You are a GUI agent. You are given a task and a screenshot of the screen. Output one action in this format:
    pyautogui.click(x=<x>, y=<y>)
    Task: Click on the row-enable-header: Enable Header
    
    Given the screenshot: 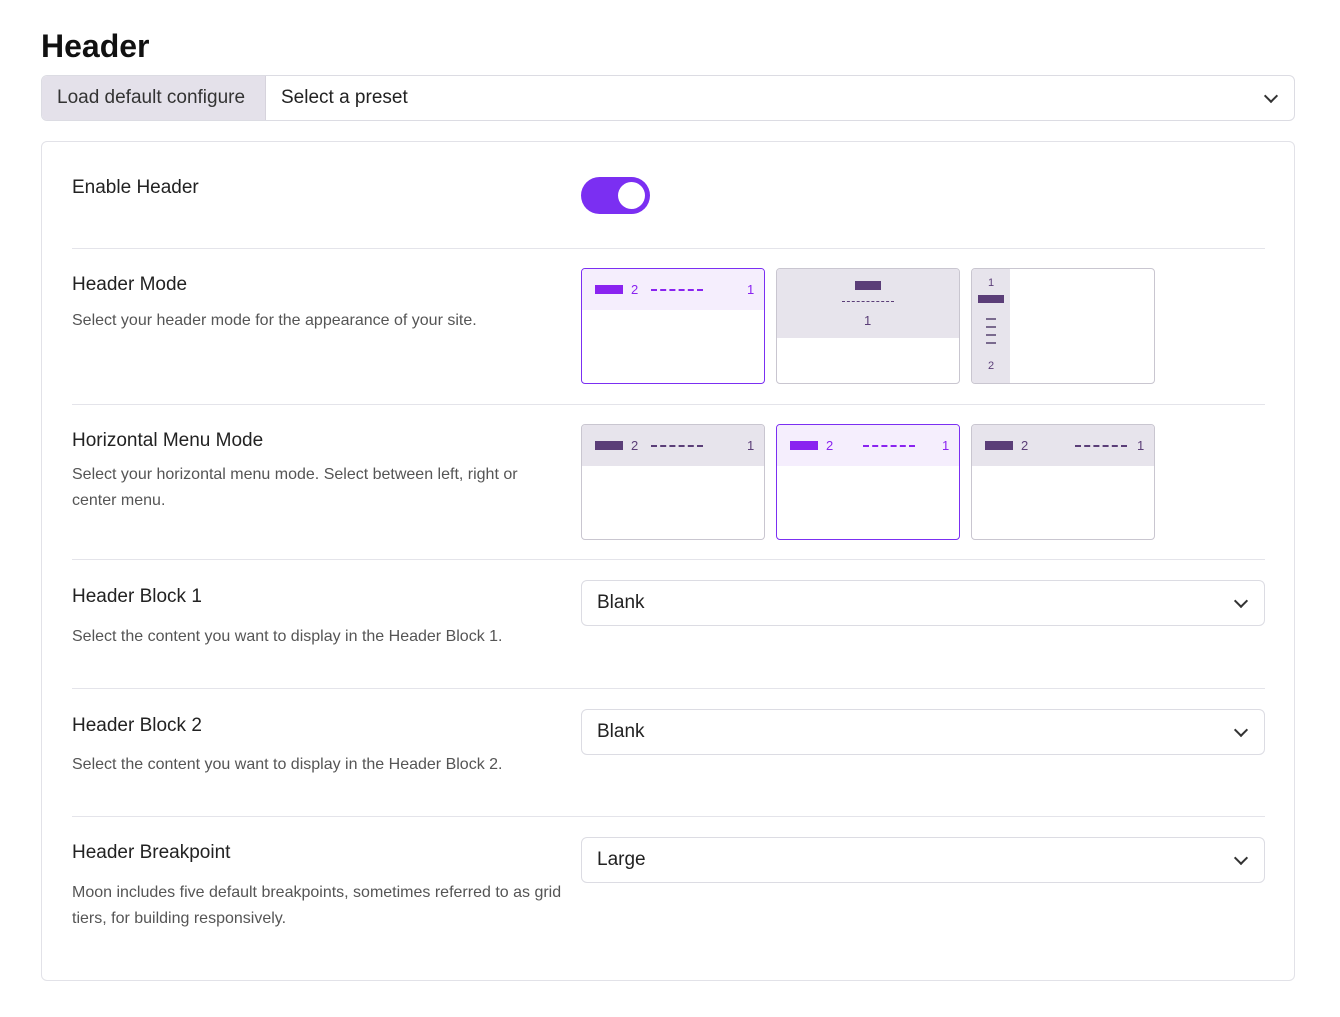 What is the action you would take?
    pyautogui.click(x=668, y=195)
    